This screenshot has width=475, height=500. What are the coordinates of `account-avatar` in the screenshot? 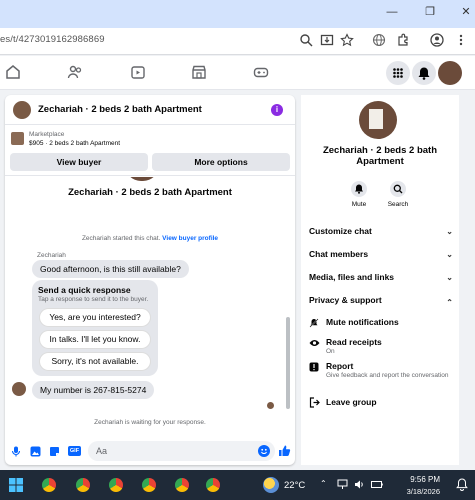 It's located at (450, 73).